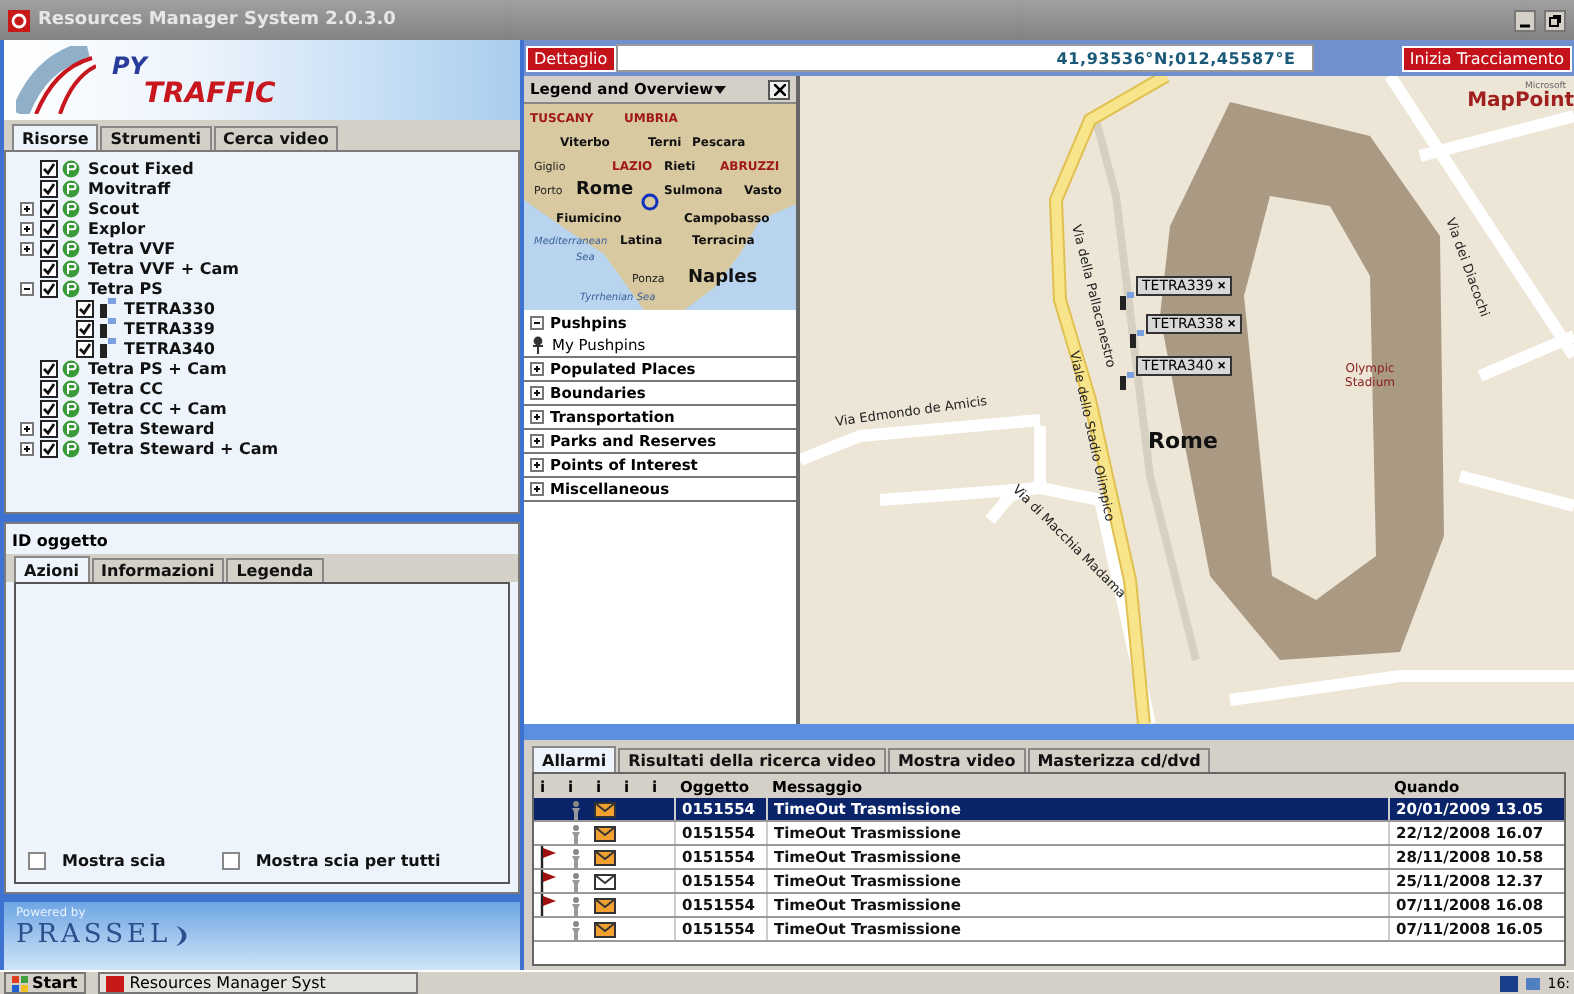  I want to click on close-button, so click(779, 89).